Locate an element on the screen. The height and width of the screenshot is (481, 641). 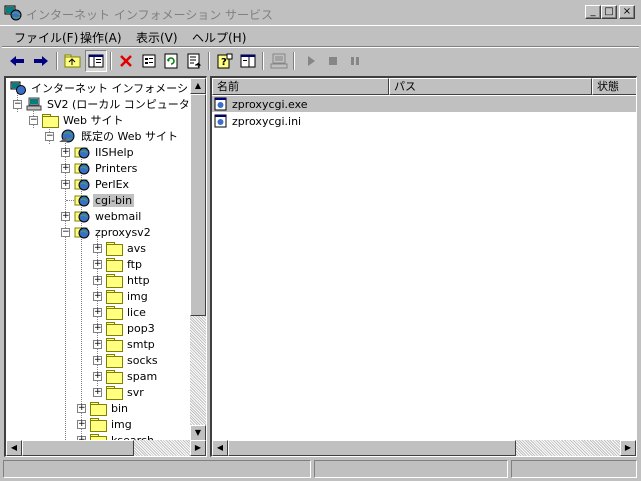
tree-node-folder: svr is located at coordinates (126, 392).